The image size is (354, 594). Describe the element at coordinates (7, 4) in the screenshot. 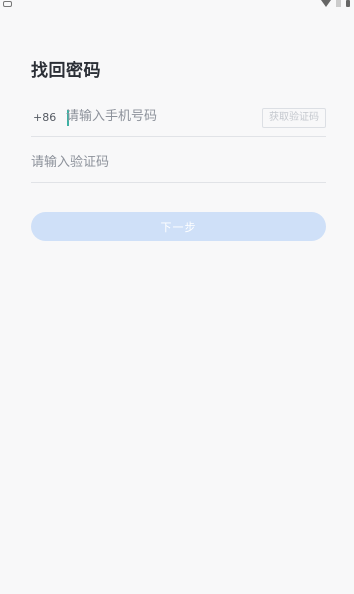

I see `status-indicator-icon` at that location.